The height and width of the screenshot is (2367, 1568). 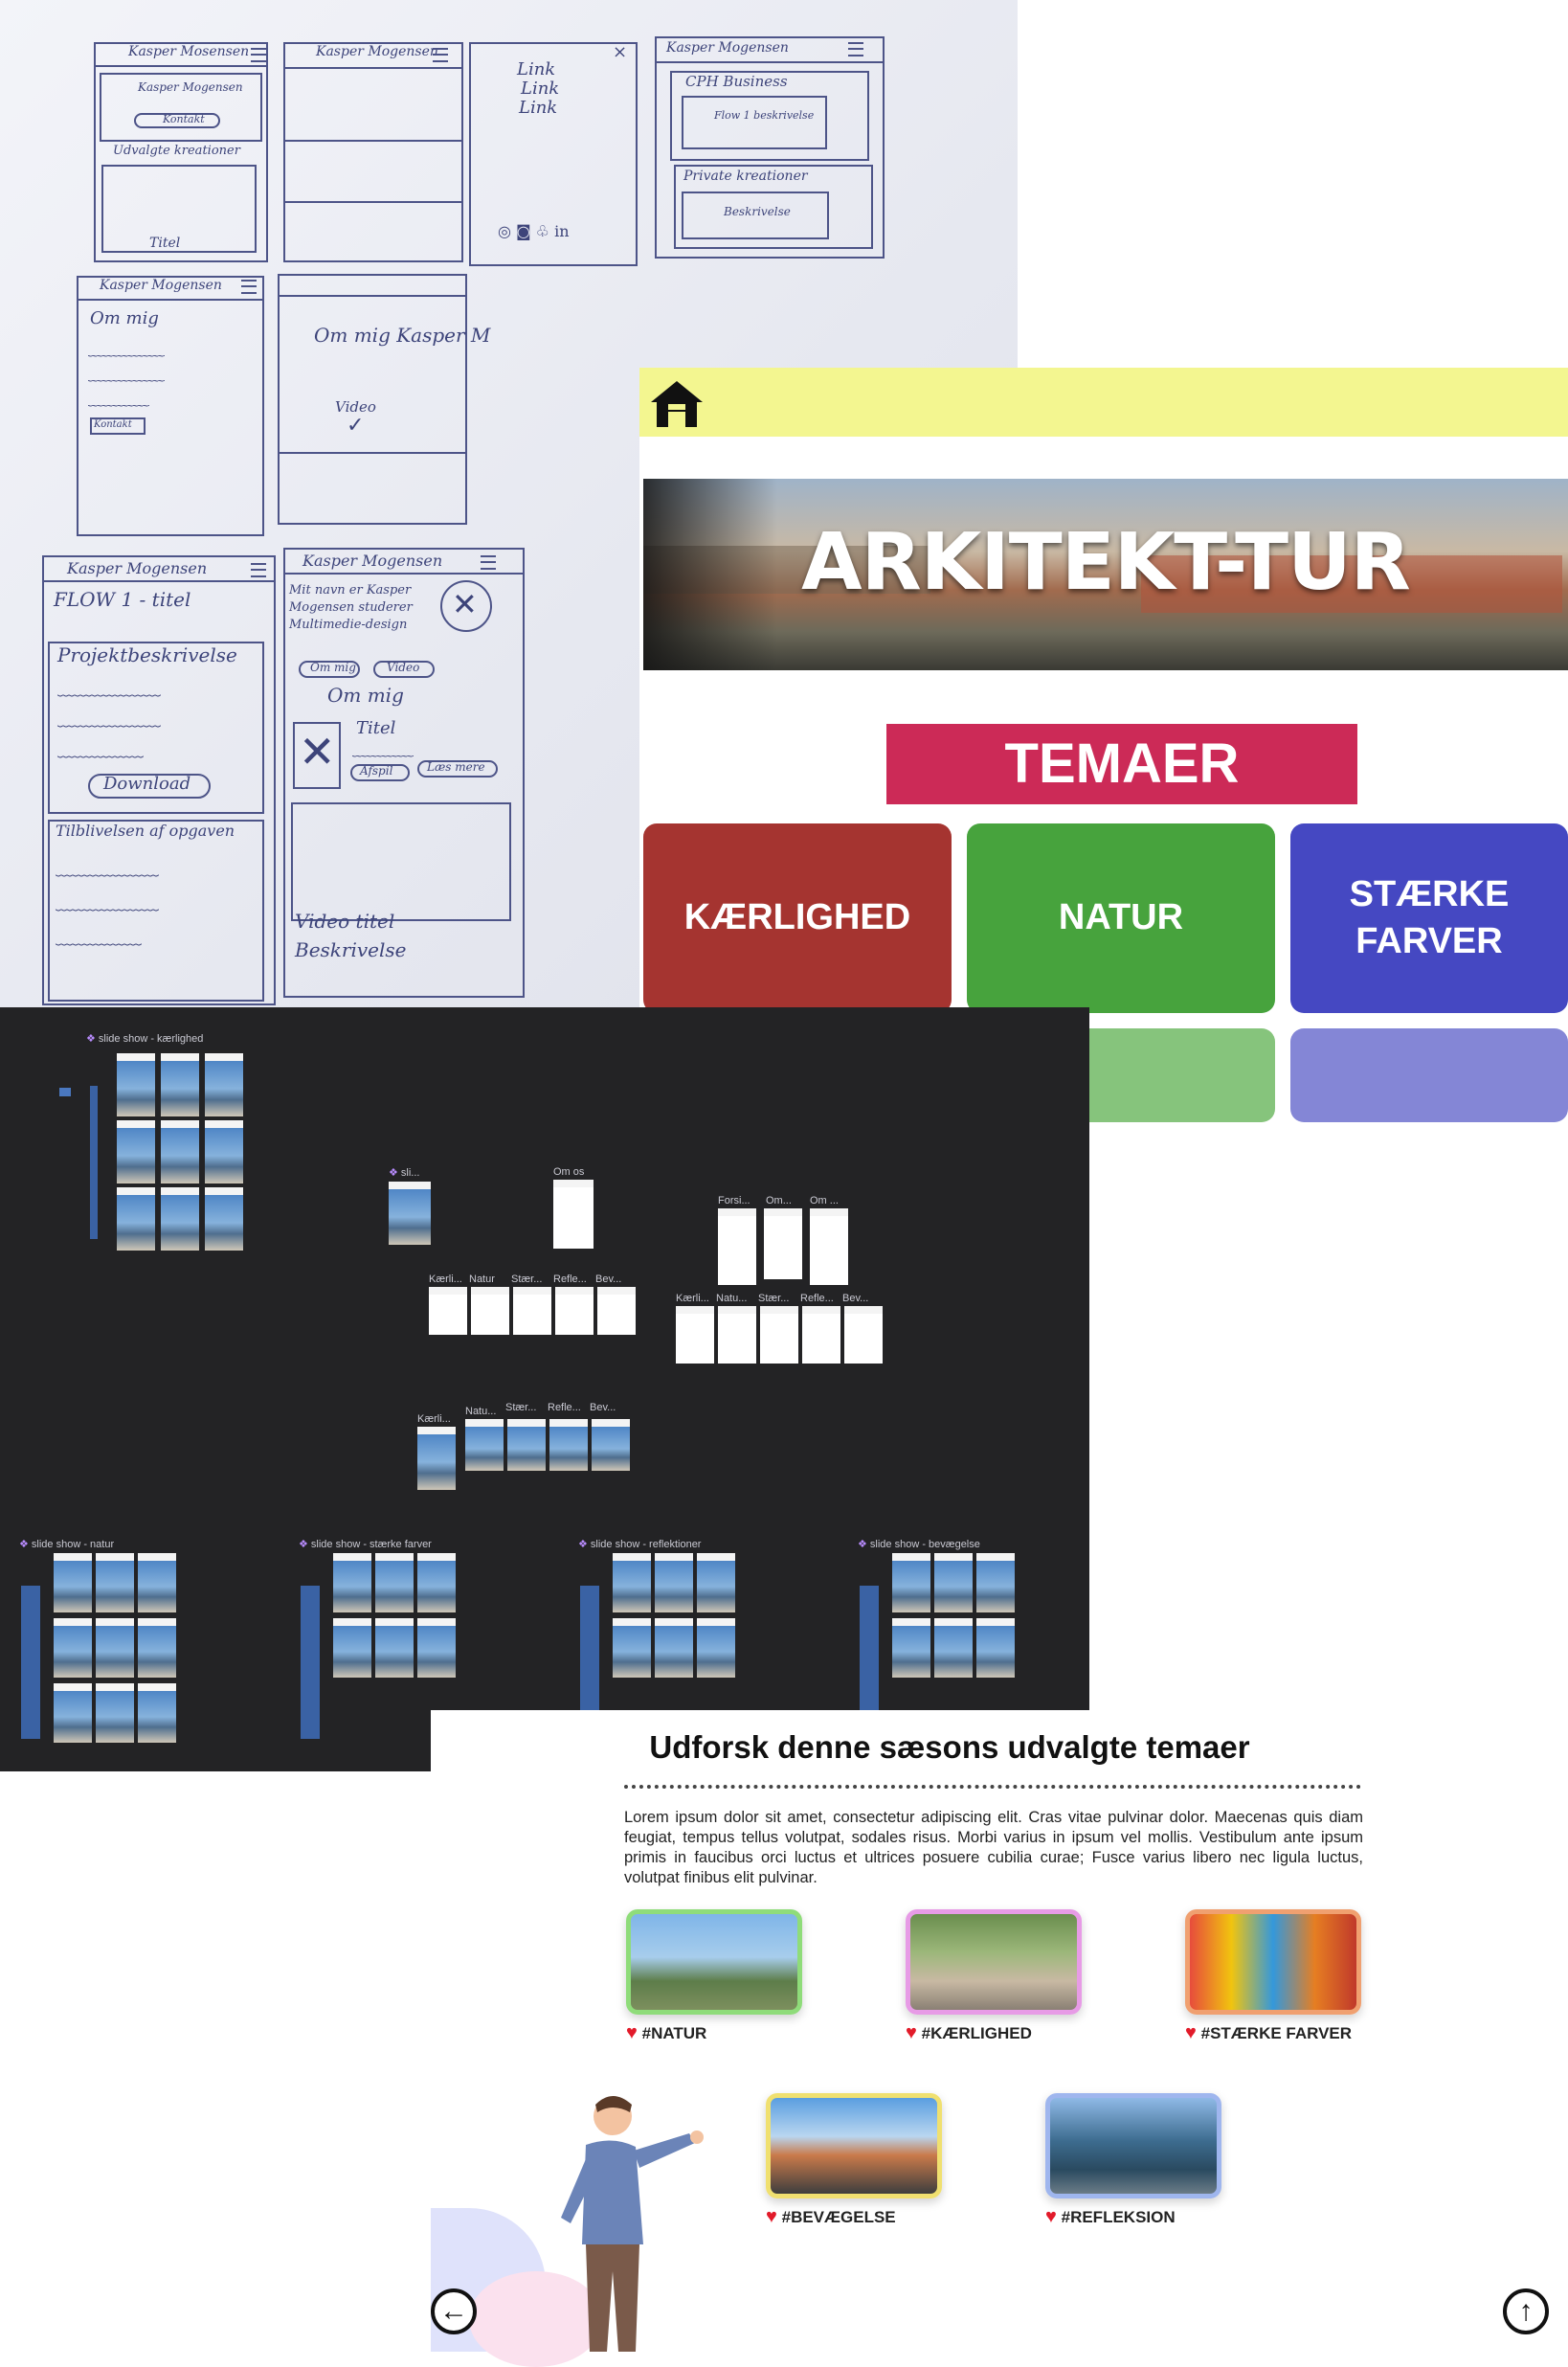 What do you see at coordinates (993, 1787) in the screenshot?
I see `dotted-divider` at bounding box center [993, 1787].